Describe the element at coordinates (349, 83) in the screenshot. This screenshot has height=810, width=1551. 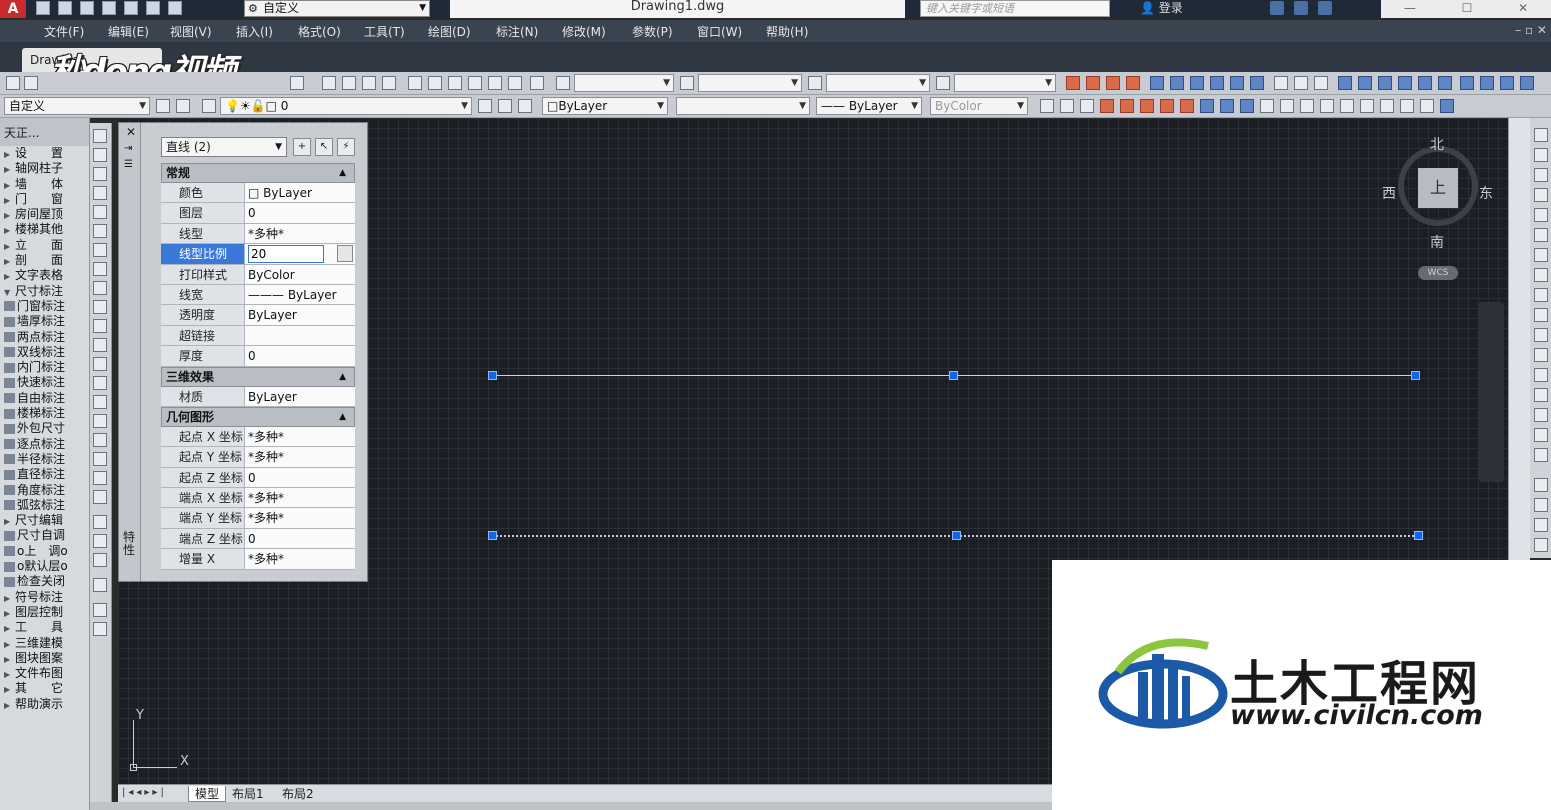
I see `zoom-realtime-icon` at that location.